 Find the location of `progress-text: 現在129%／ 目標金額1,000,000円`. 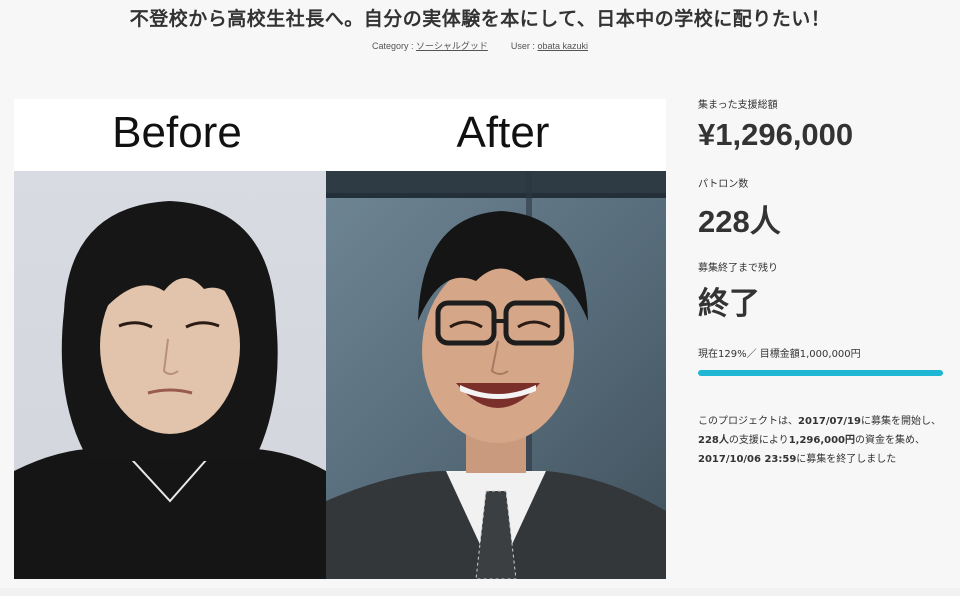

progress-text: 現在129%／ 目標金額1,000,000円 is located at coordinates (779, 354).